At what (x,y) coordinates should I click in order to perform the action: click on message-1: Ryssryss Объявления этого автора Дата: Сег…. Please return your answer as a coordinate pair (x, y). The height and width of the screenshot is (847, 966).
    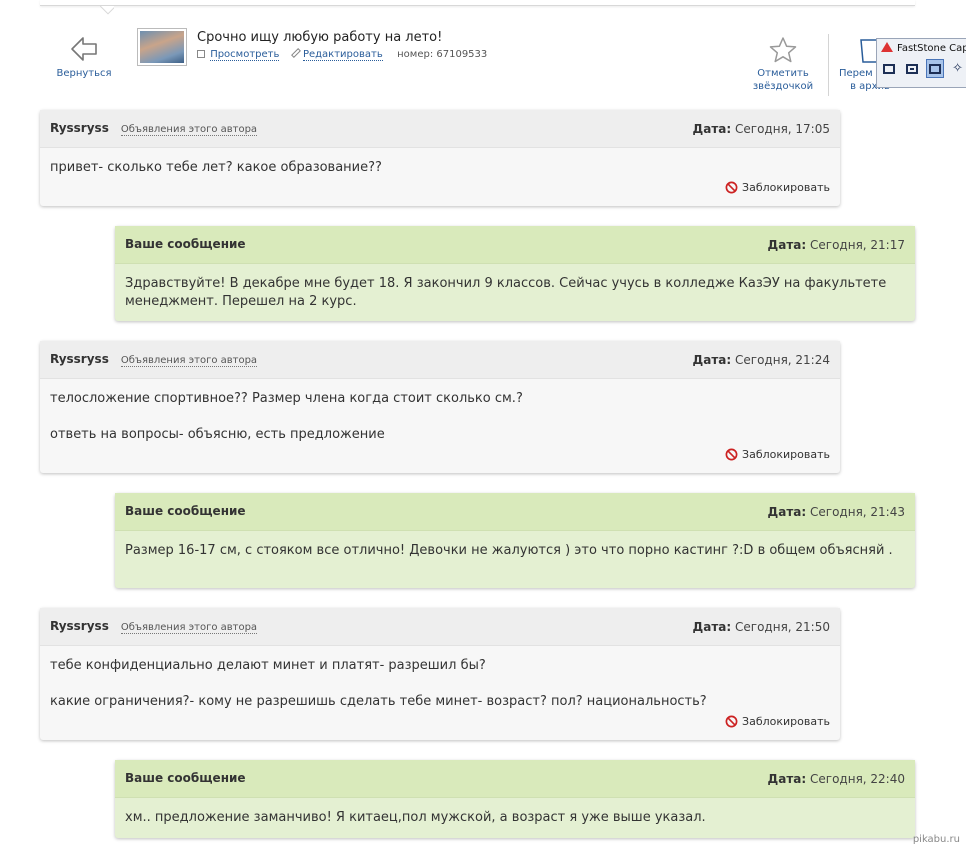
    Looking at the image, I should click on (440, 158).